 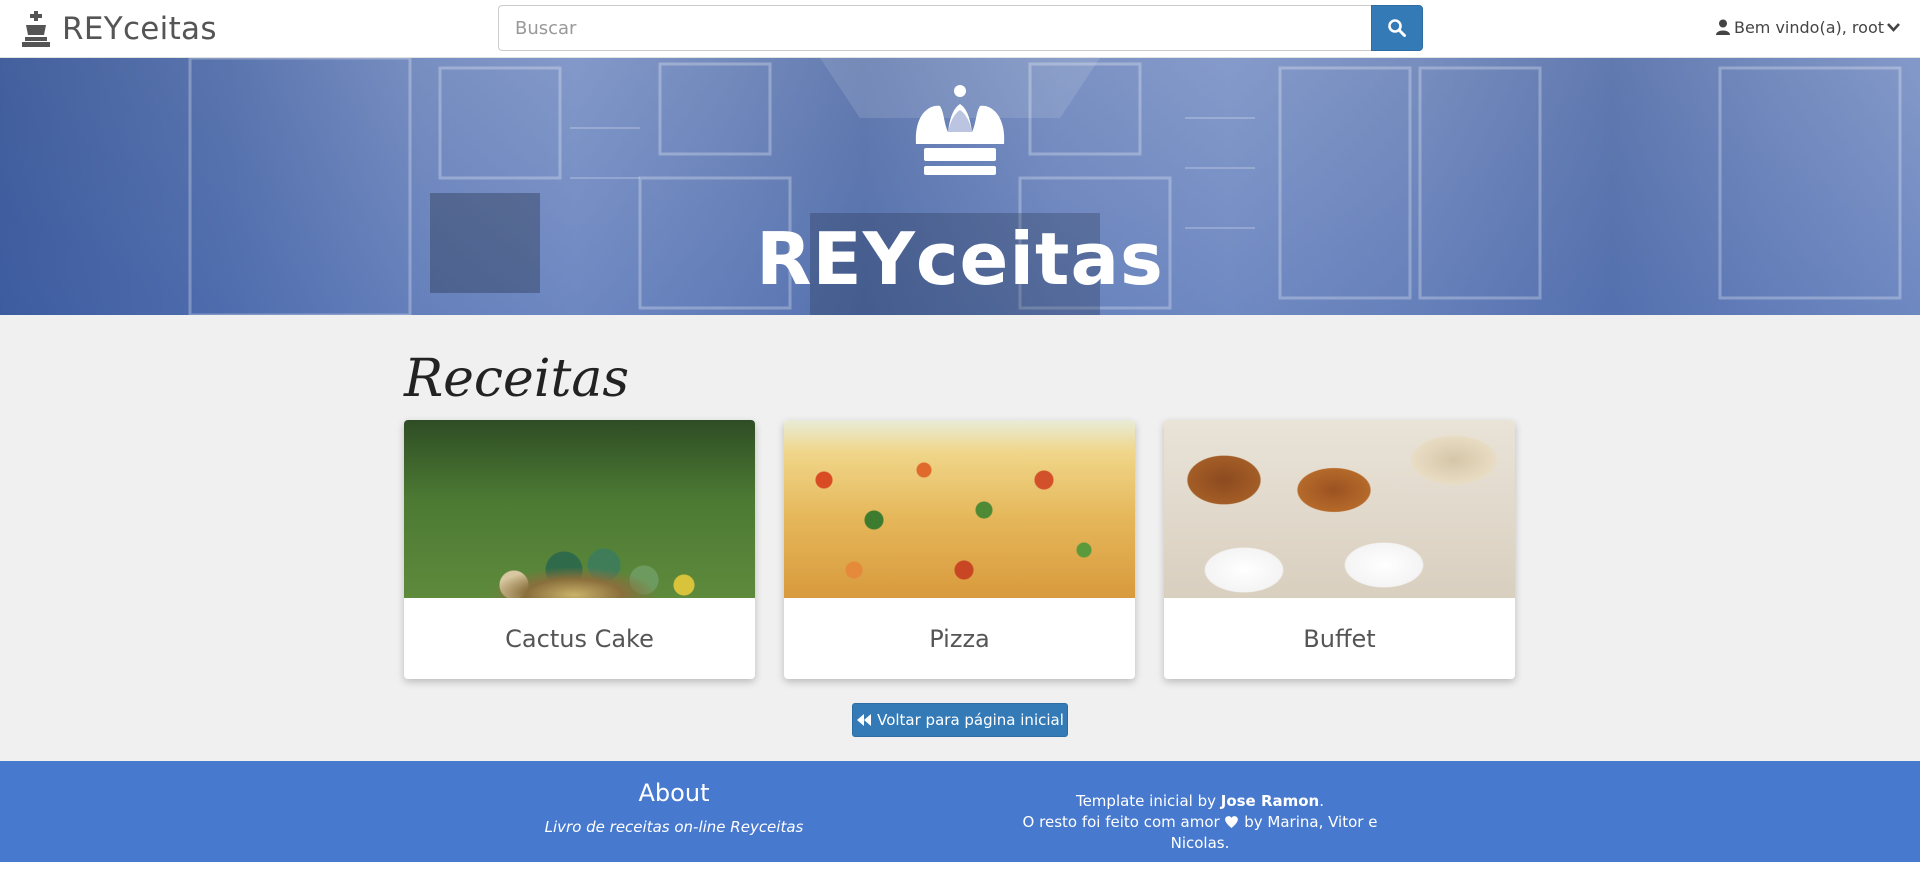 I want to click on recipe-card-pizza: Pizza, so click(x=959, y=549).